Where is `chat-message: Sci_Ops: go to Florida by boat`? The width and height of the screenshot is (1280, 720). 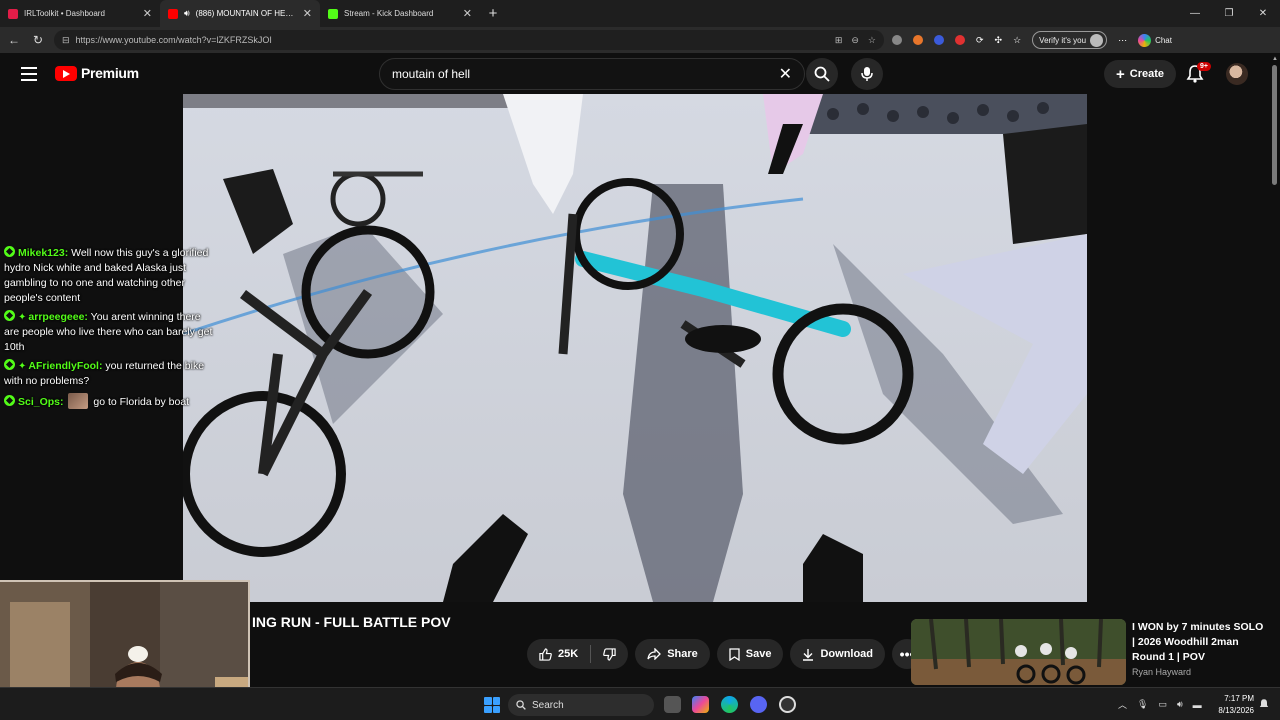 chat-message: Sci_Ops: go to Florida by boat is located at coordinates (109, 401).